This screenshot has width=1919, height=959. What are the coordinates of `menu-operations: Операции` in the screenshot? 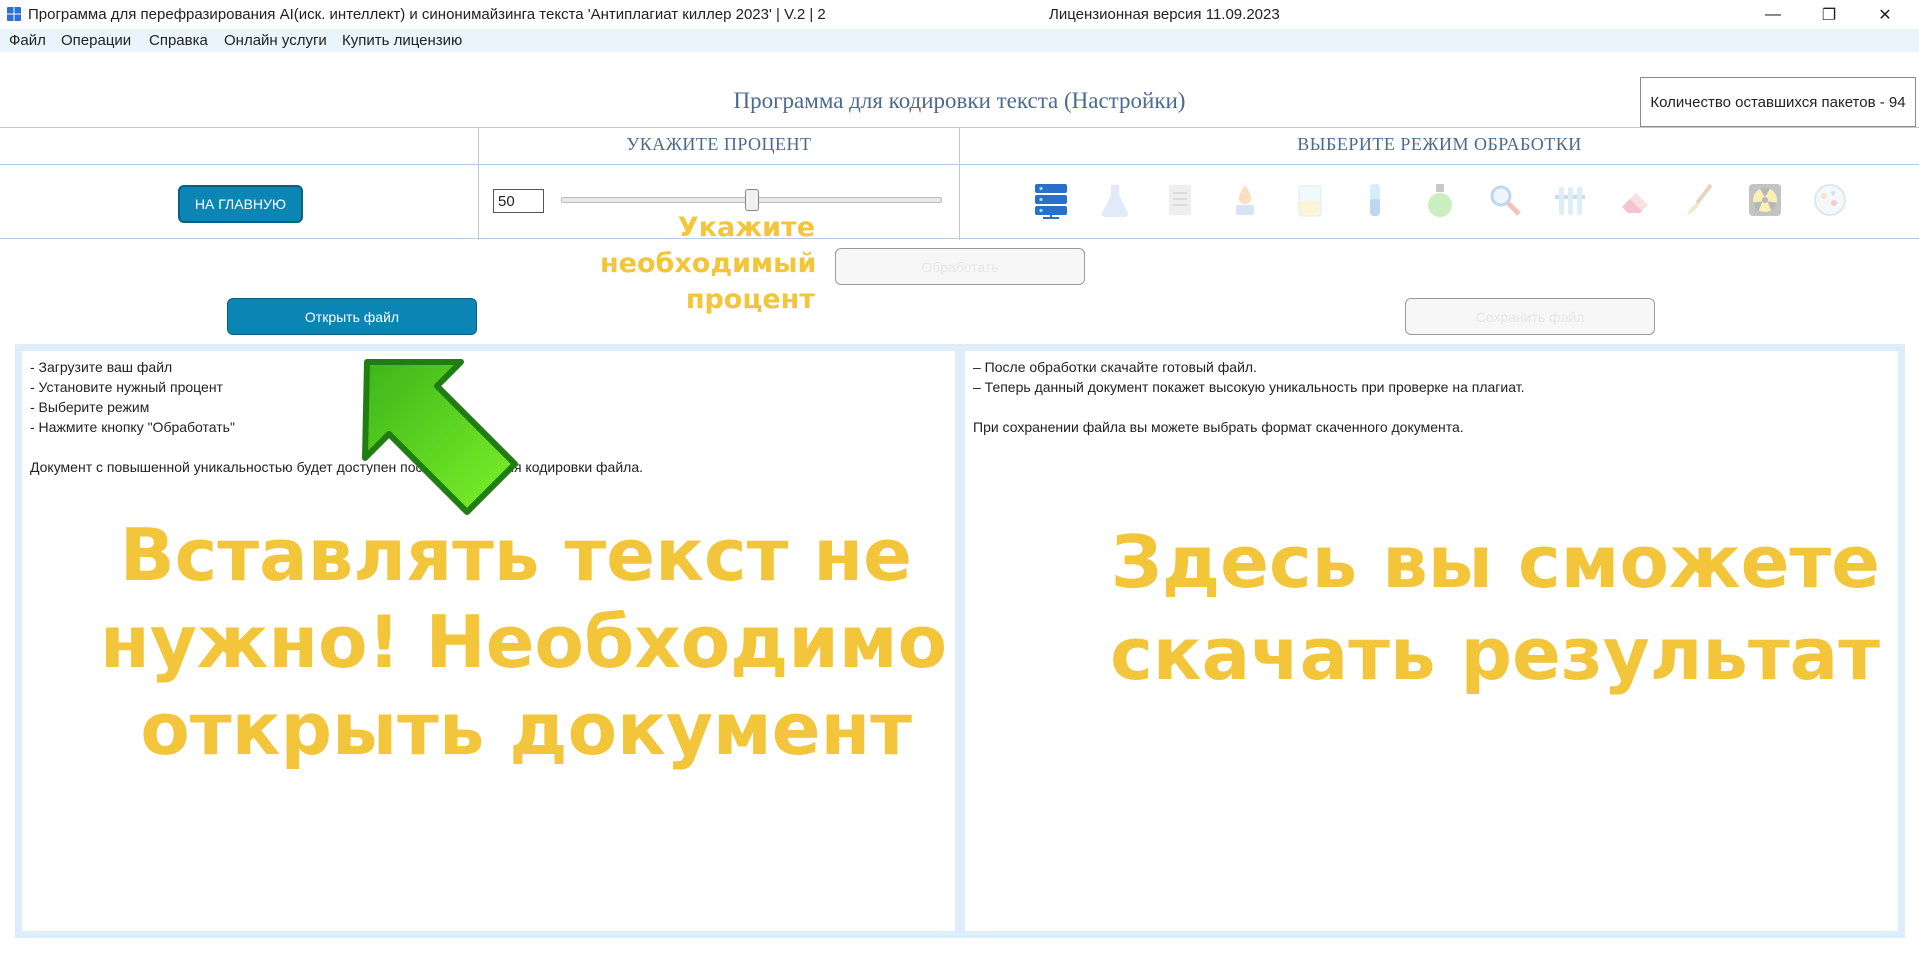 It's located at (96, 40).